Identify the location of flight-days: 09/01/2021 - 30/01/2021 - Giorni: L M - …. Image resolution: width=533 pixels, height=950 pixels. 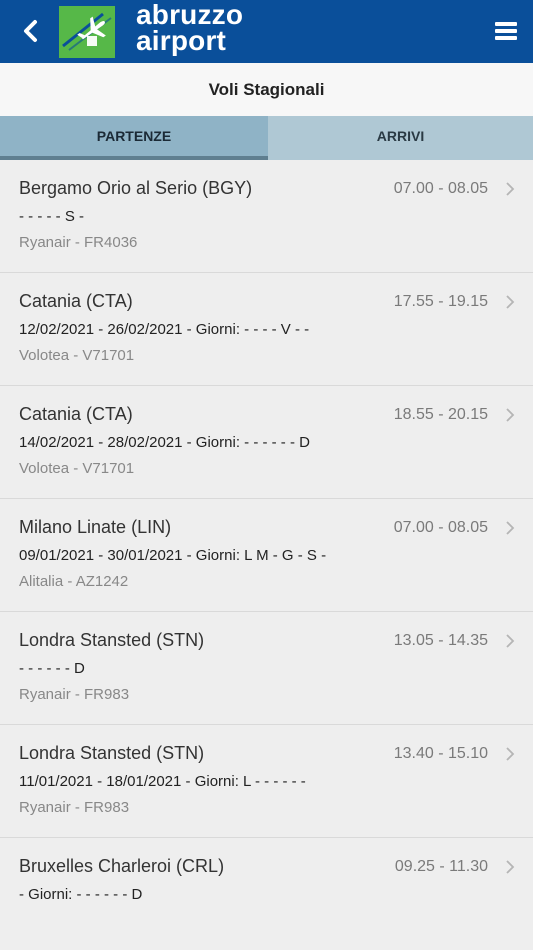
(173, 555).